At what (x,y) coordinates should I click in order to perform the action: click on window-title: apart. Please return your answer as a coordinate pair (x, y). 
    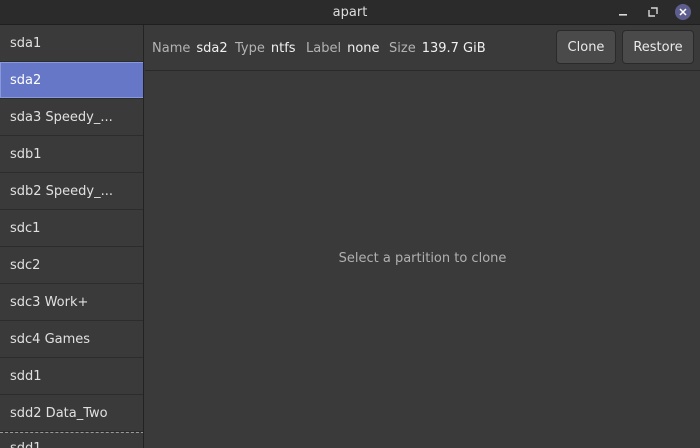
    Looking at the image, I should click on (350, 12).